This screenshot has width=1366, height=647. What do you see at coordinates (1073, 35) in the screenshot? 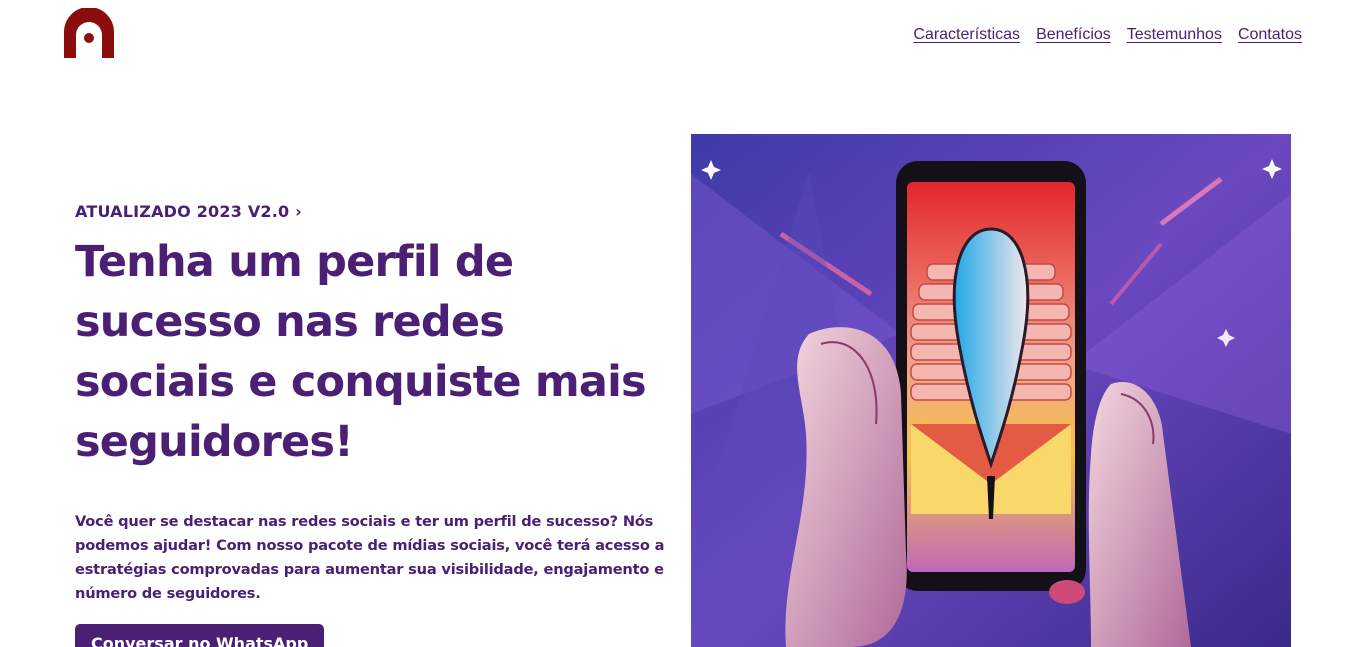
I see `nav-link-beneficios: Benefícios` at bounding box center [1073, 35].